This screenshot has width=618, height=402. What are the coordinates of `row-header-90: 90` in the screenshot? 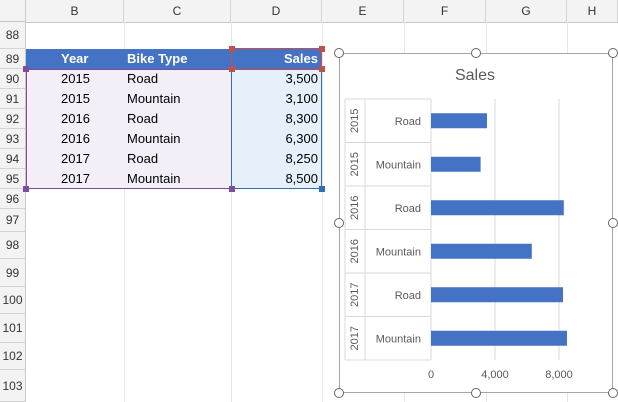 It's located at (13, 79).